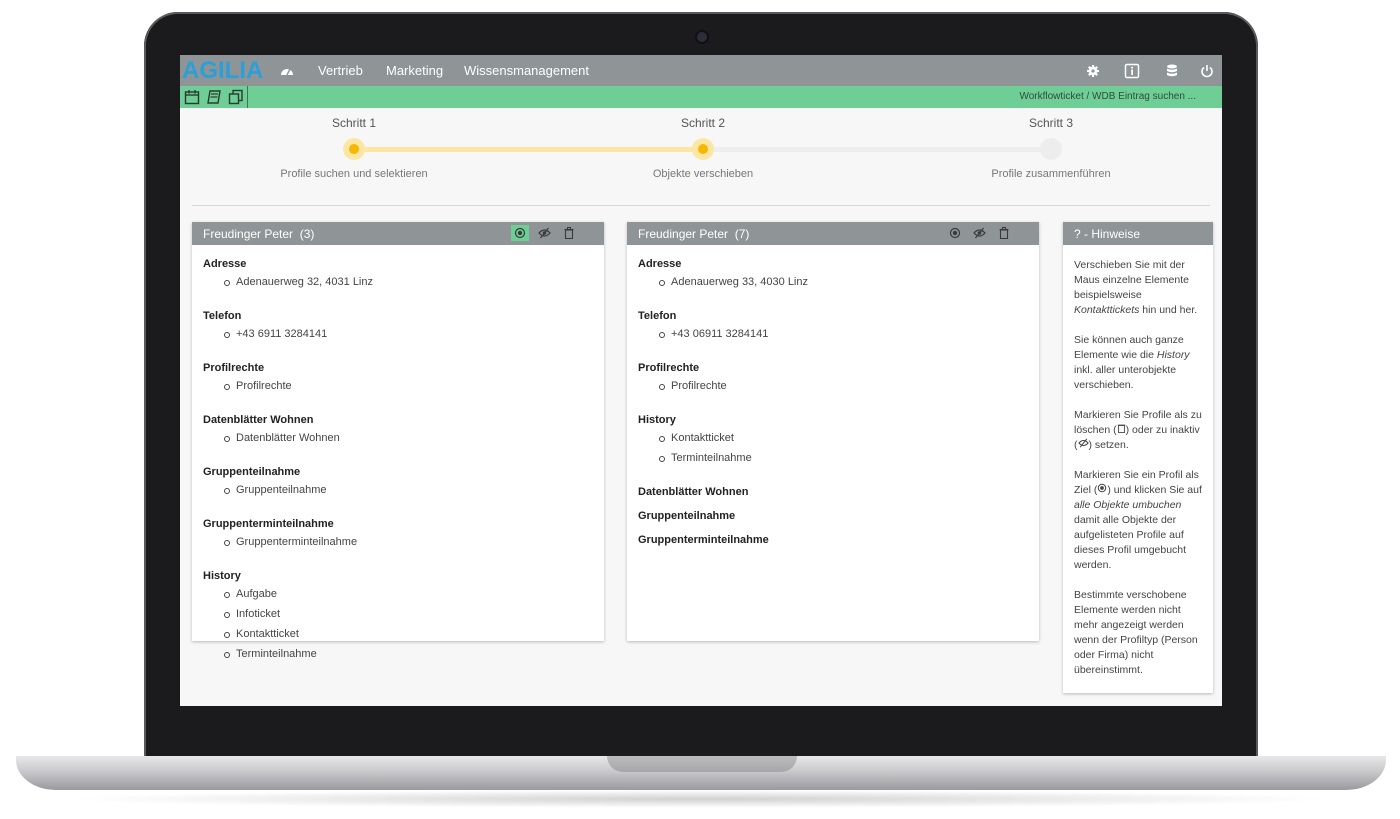 Image resolution: width=1400 pixels, height=819 pixels. I want to click on book-icon, so click(214, 97).